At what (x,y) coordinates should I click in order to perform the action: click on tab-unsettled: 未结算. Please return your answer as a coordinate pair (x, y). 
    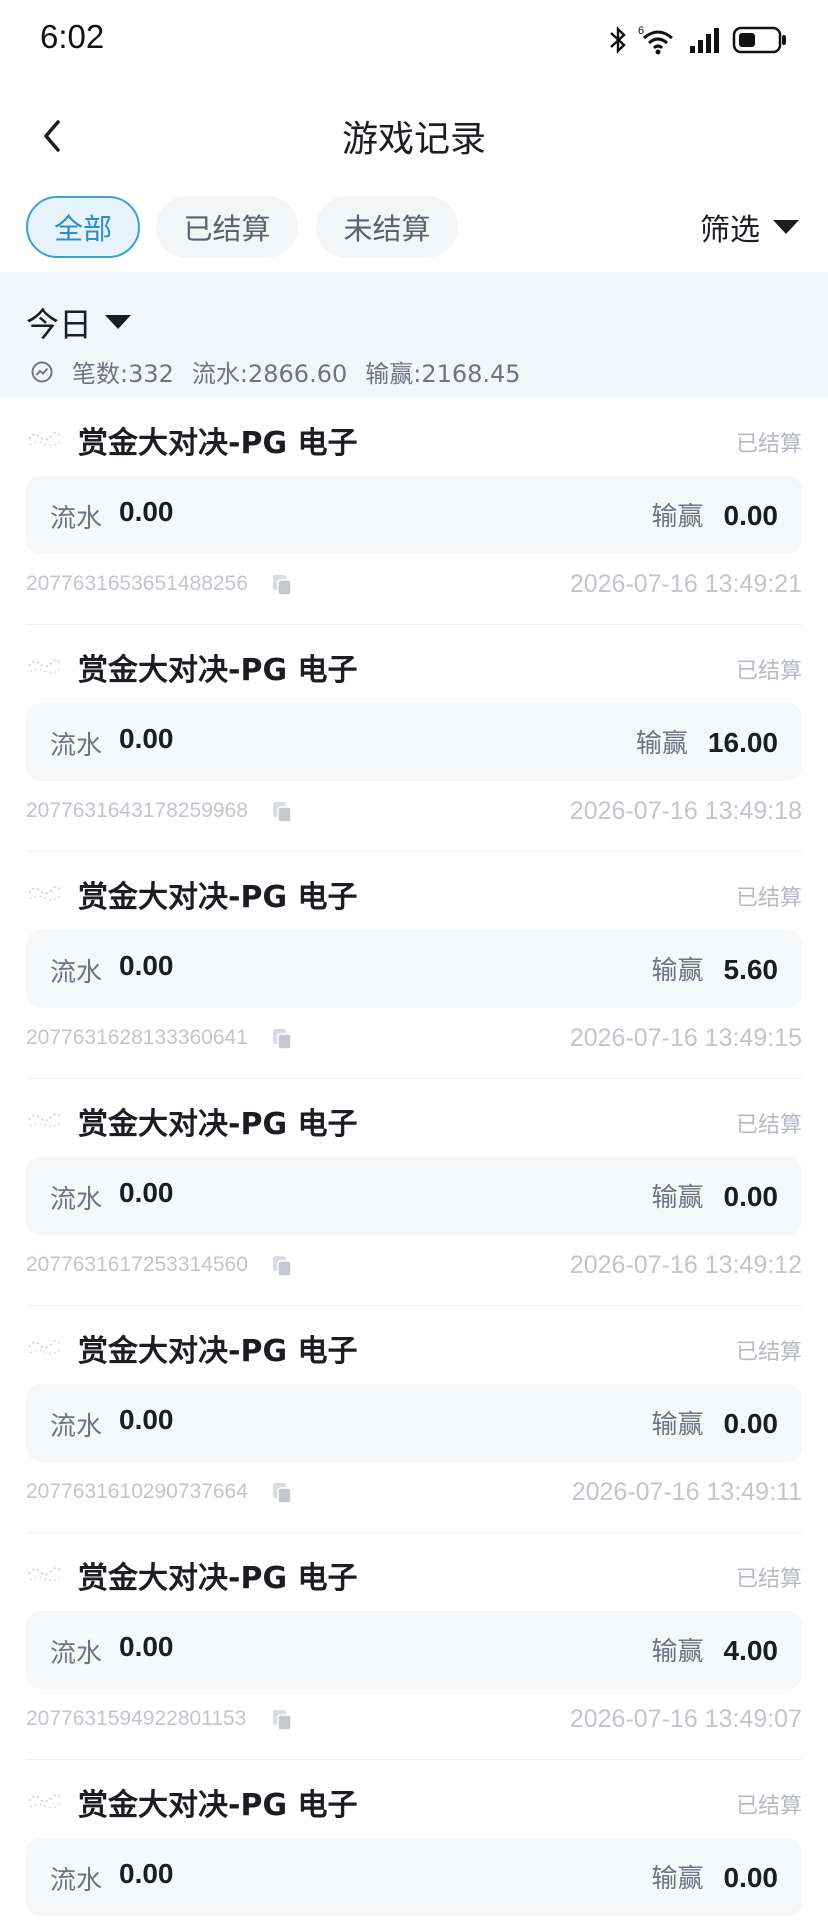
    Looking at the image, I should click on (387, 227).